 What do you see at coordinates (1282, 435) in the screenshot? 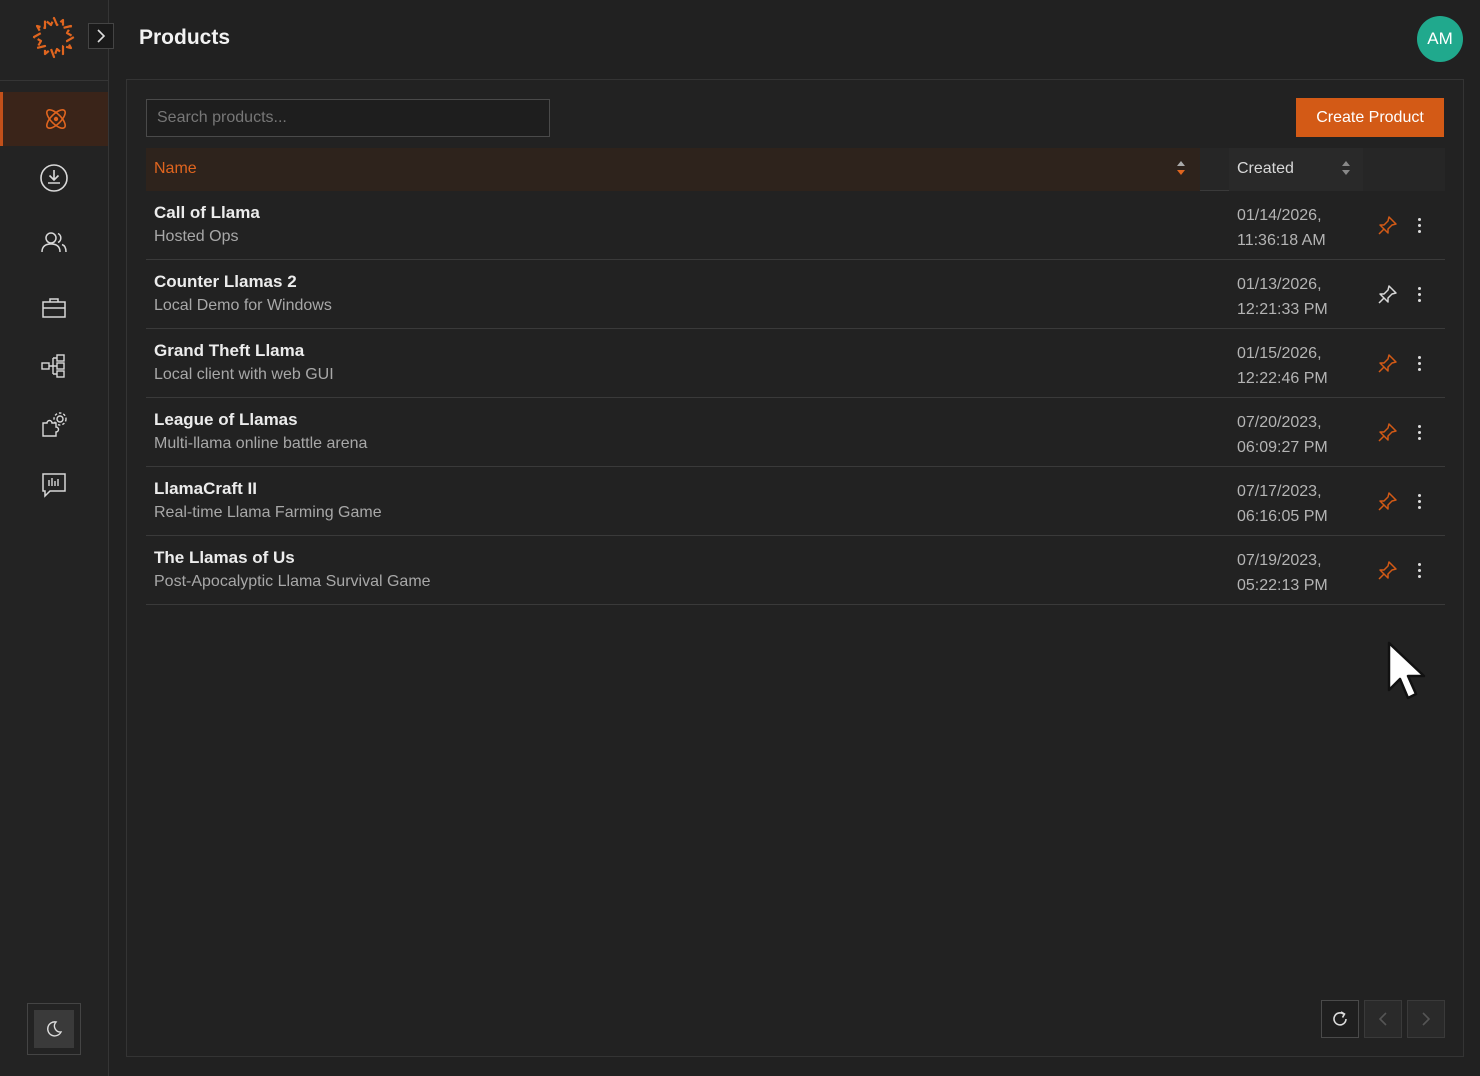
I see `created-date: 07/20/2023, 06:09:27 PM` at bounding box center [1282, 435].